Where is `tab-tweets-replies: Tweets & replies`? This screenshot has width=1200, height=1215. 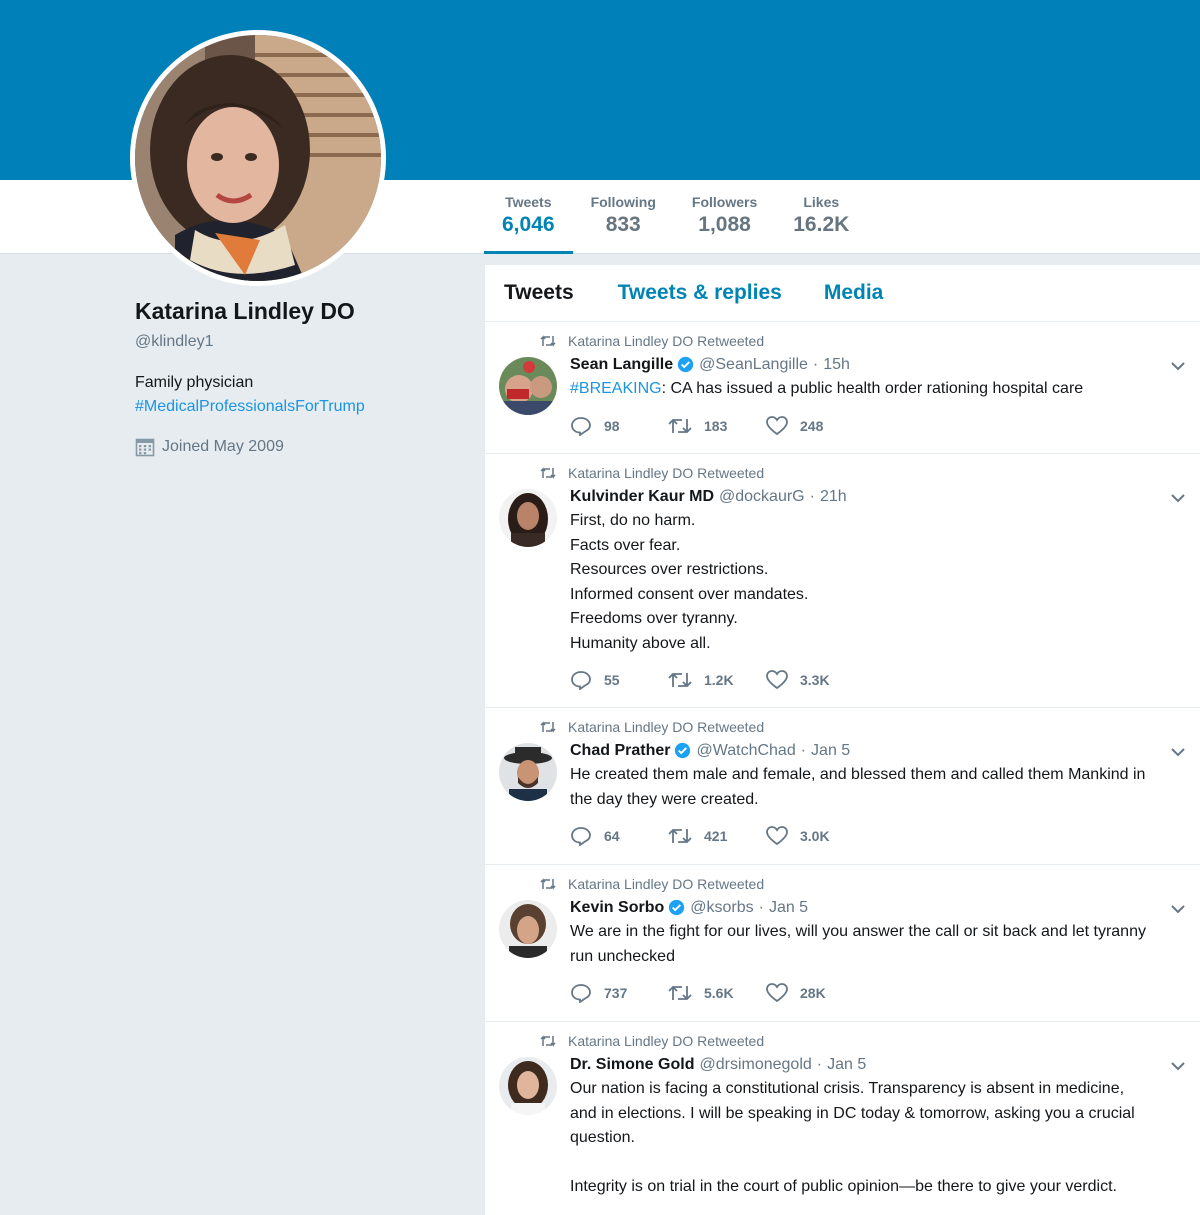 tab-tweets-replies: Tweets & replies is located at coordinates (700, 293).